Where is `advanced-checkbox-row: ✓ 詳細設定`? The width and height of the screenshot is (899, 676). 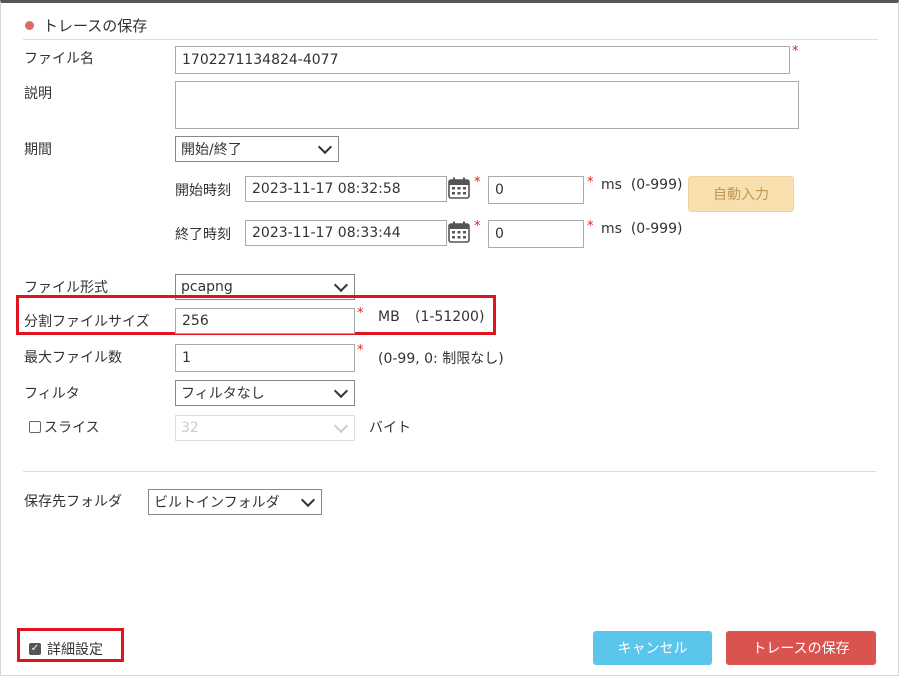 advanced-checkbox-row: ✓ 詳細設定 is located at coordinates (66, 649).